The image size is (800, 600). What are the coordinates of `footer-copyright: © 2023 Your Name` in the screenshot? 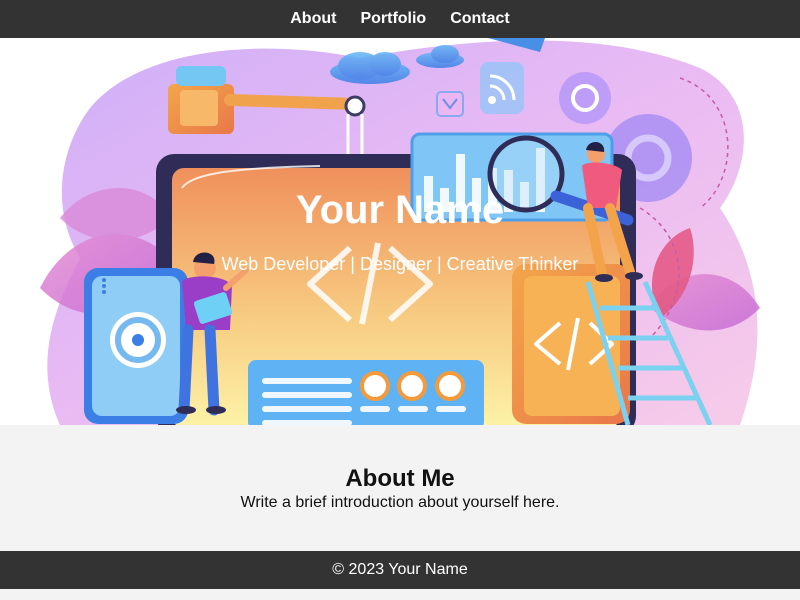 It's located at (400, 569).